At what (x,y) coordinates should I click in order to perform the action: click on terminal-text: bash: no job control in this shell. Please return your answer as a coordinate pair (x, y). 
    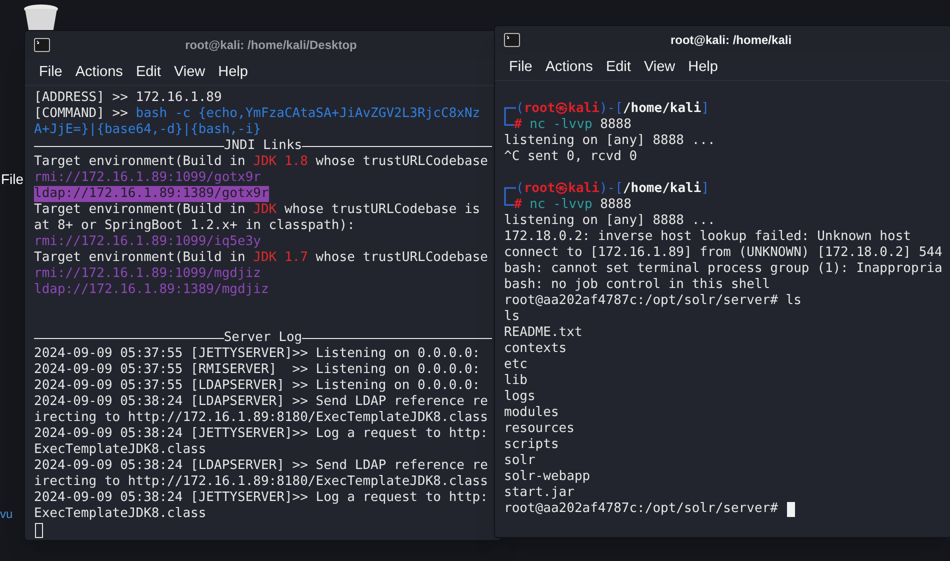
    Looking at the image, I should click on (637, 285).